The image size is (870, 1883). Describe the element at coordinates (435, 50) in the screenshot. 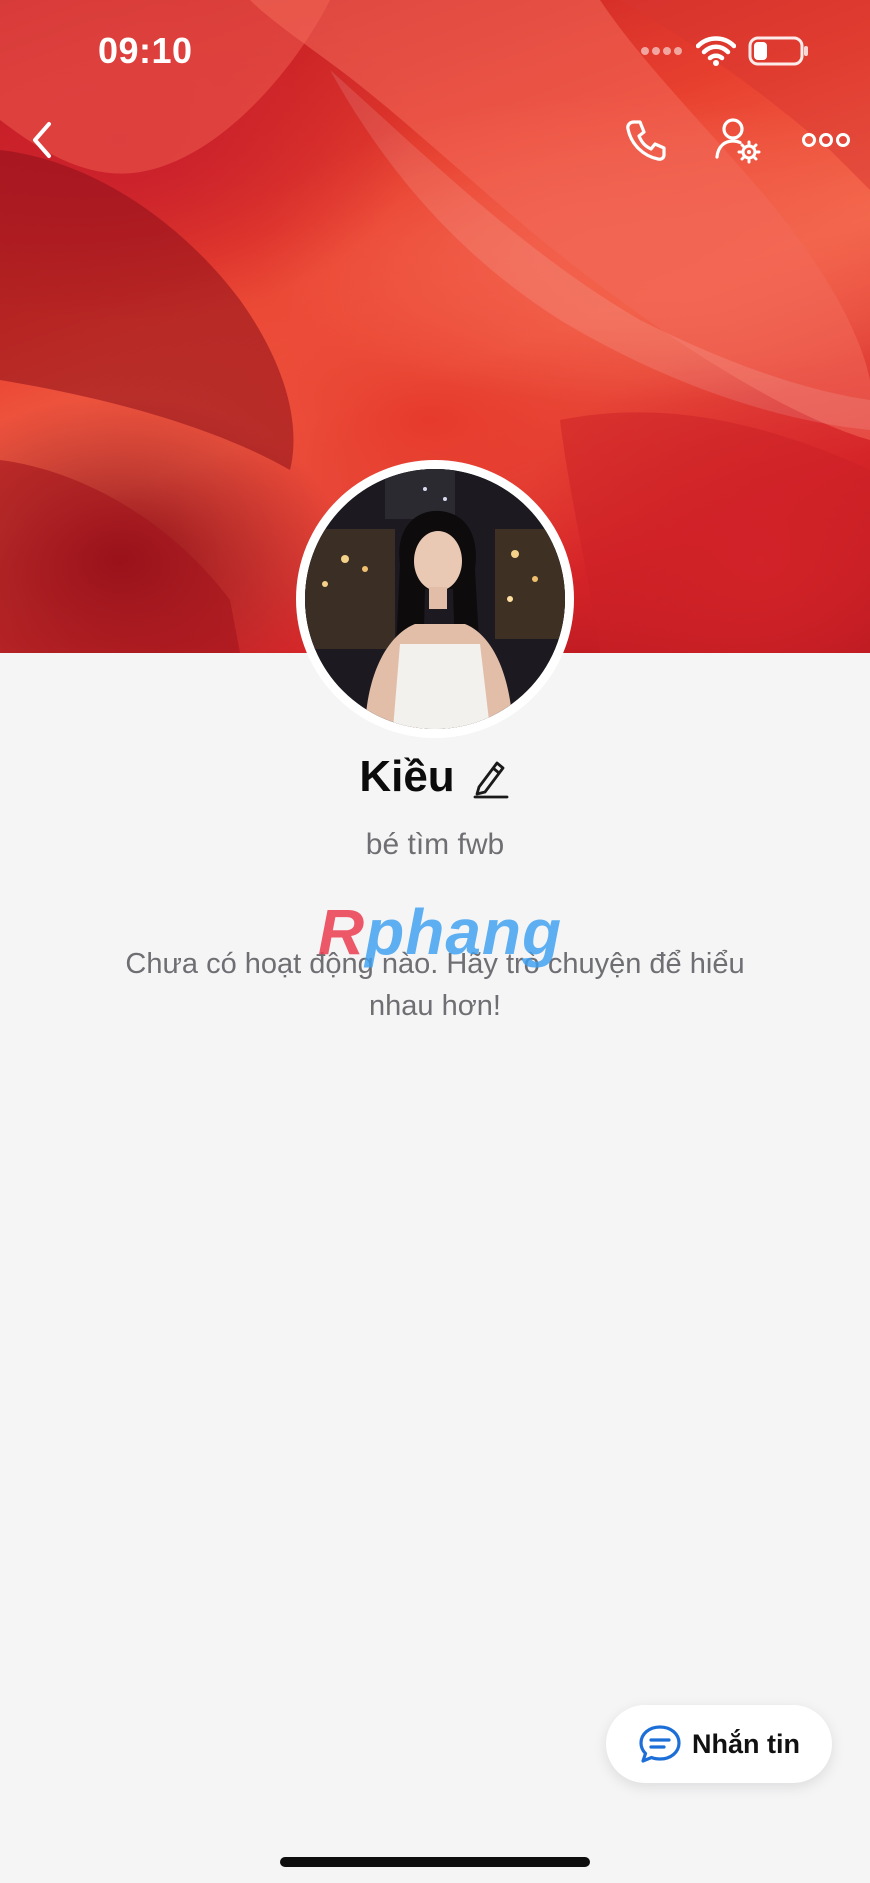

I see `status-bar: 09:10` at that location.